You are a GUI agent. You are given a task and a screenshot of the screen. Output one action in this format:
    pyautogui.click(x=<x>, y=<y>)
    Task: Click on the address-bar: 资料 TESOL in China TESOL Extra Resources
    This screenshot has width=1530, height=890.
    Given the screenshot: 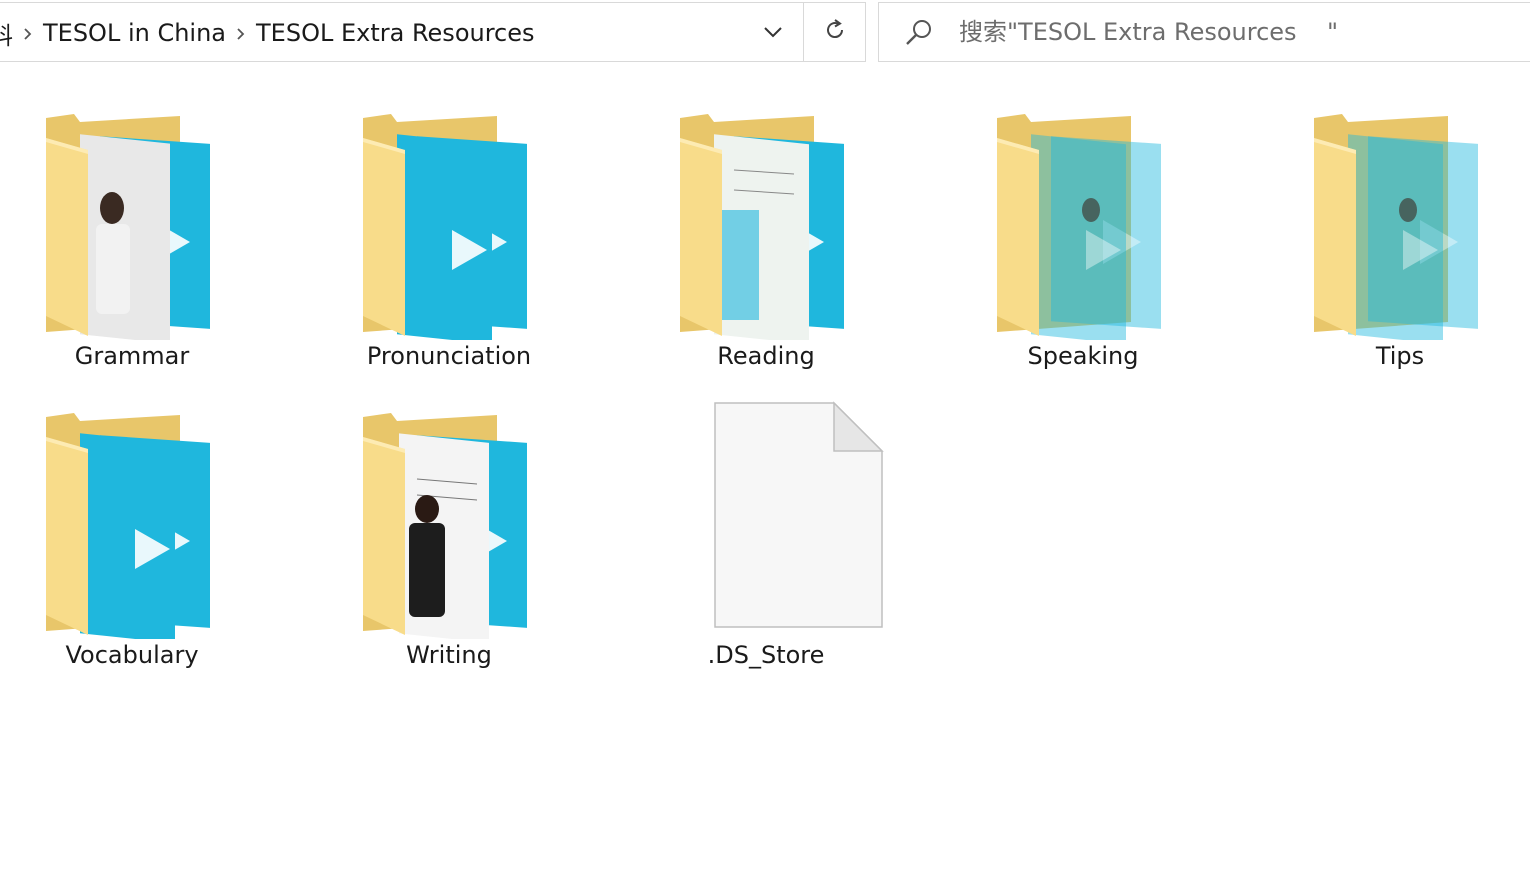 What is the action you would take?
    pyautogui.click(x=433, y=32)
    